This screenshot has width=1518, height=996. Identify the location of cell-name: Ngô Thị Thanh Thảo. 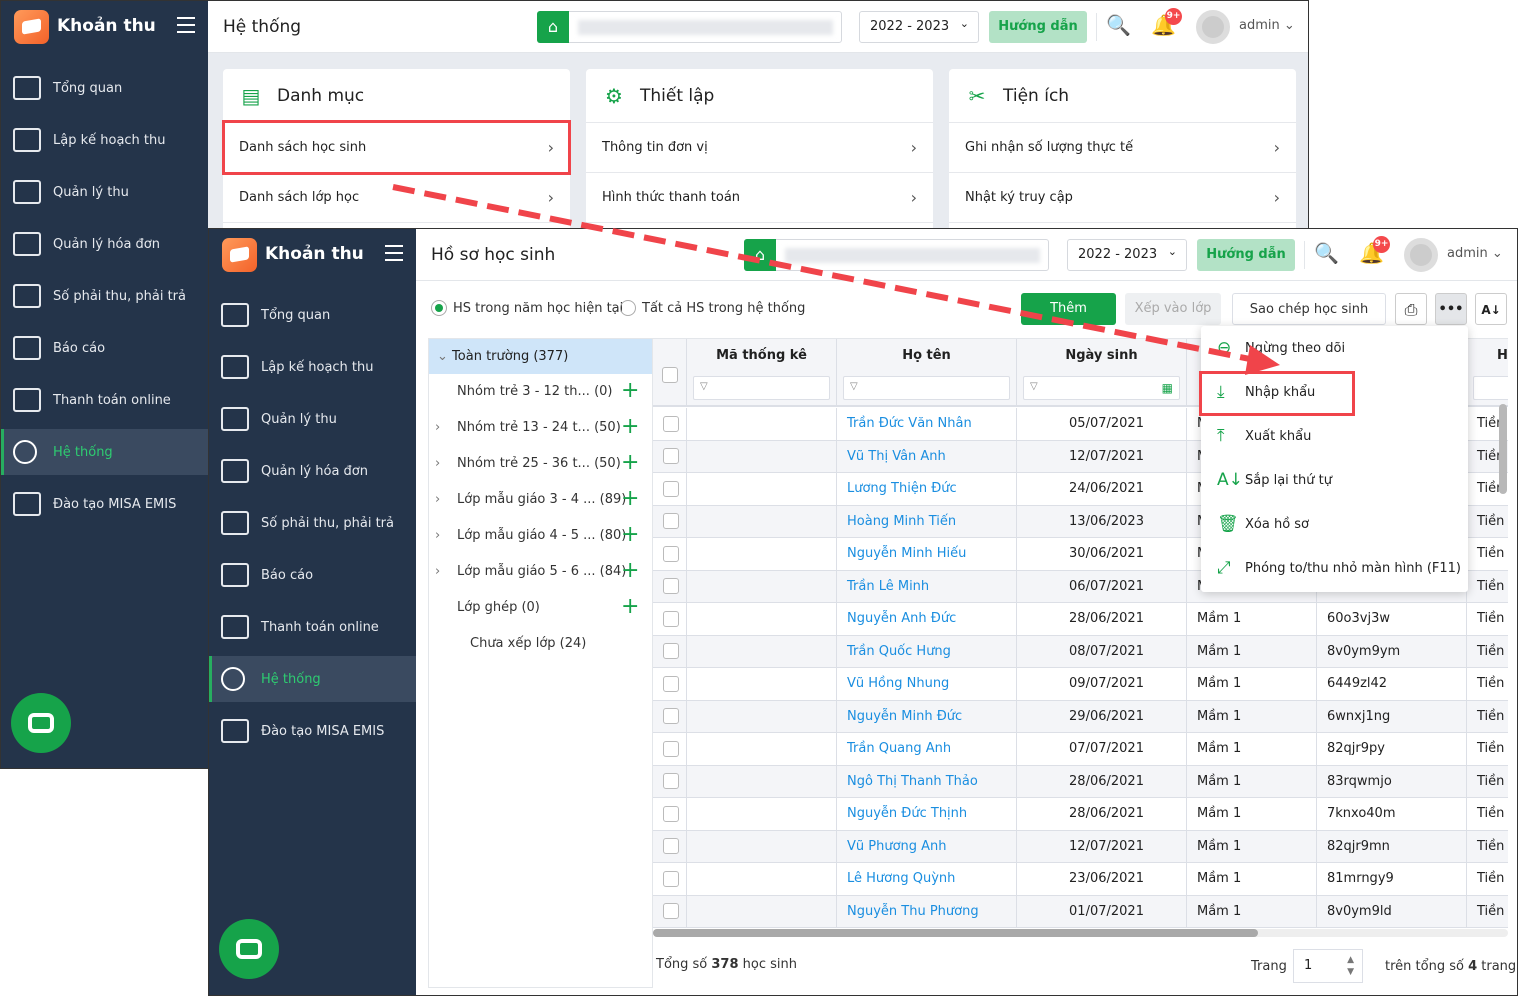
(927, 781).